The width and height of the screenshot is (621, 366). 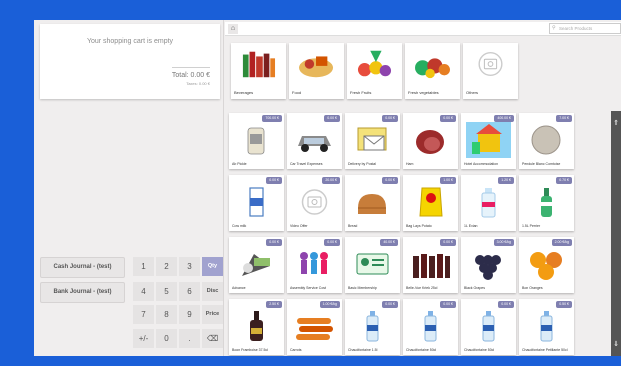 I want to click on product-scrollbar: ⇑ ⇓, so click(x=616, y=233).